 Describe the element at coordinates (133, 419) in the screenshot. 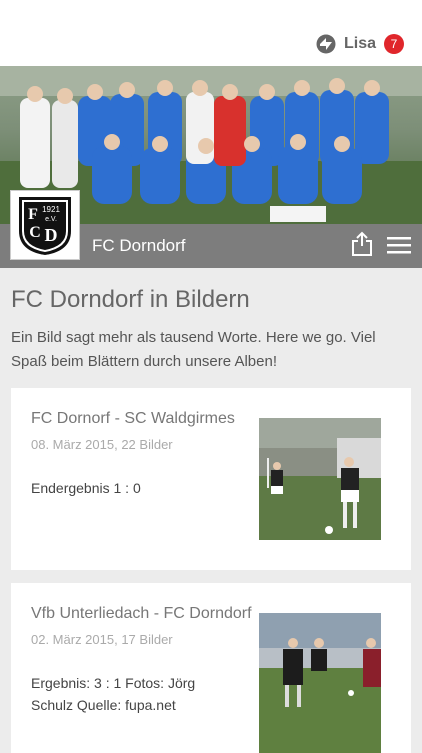

I see `album-title: FC Dornorf - SC Waldgirmes` at that location.